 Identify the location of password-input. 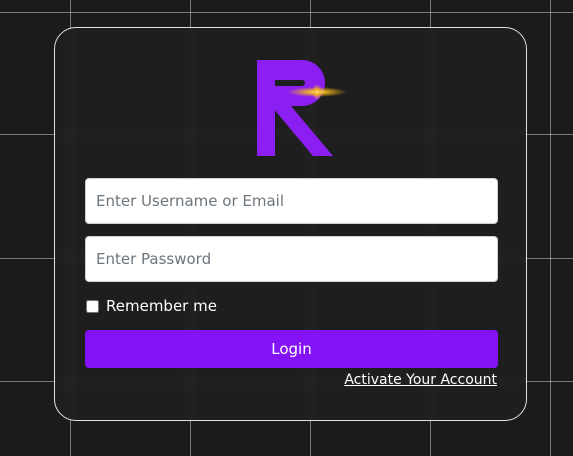
(291, 259).